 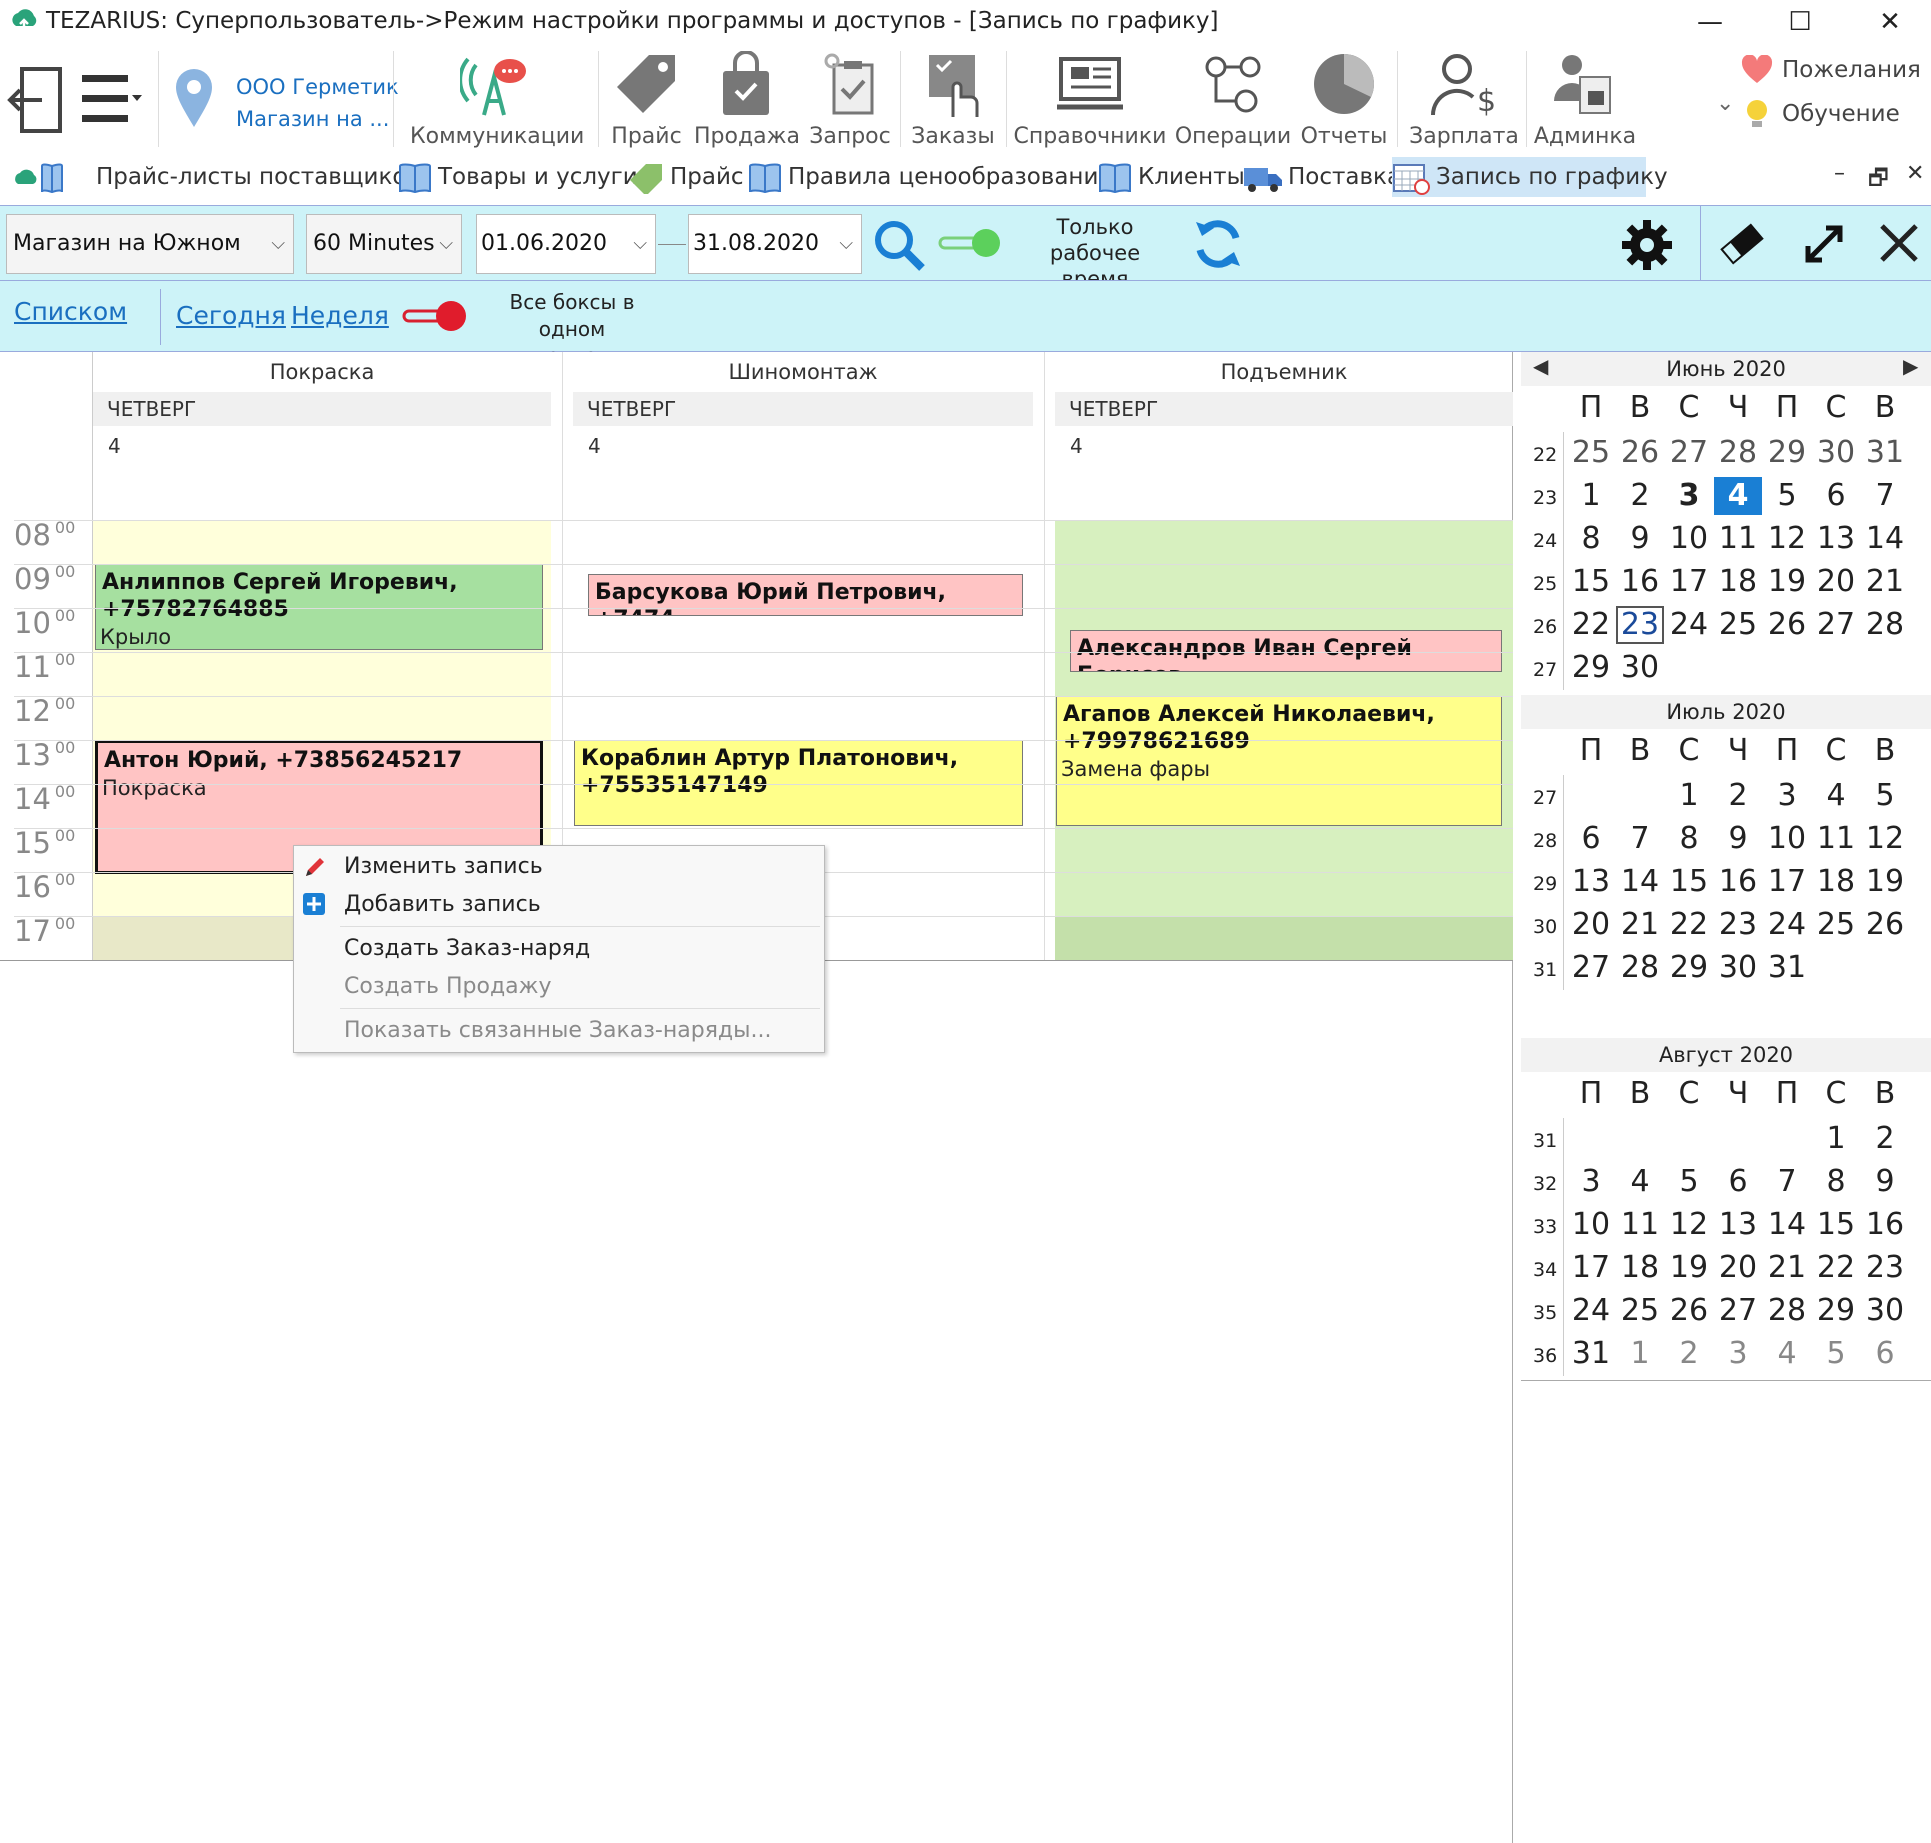 What do you see at coordinates (442, 904) in the screenshot?
I see `menu-add-record: Добавить запись` at bounding box center [442, 904].